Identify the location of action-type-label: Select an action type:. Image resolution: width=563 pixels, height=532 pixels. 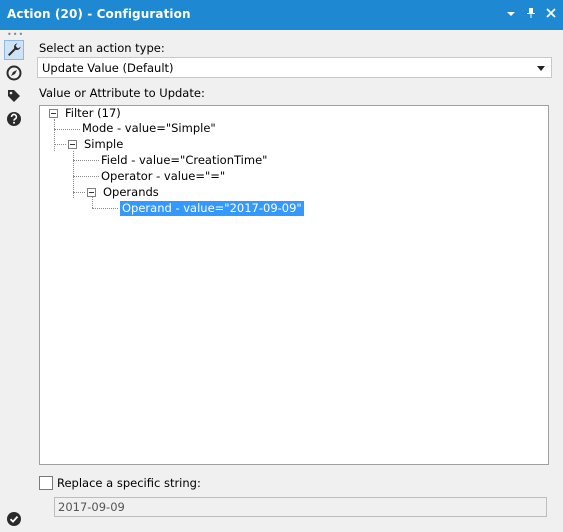
(102, 48).